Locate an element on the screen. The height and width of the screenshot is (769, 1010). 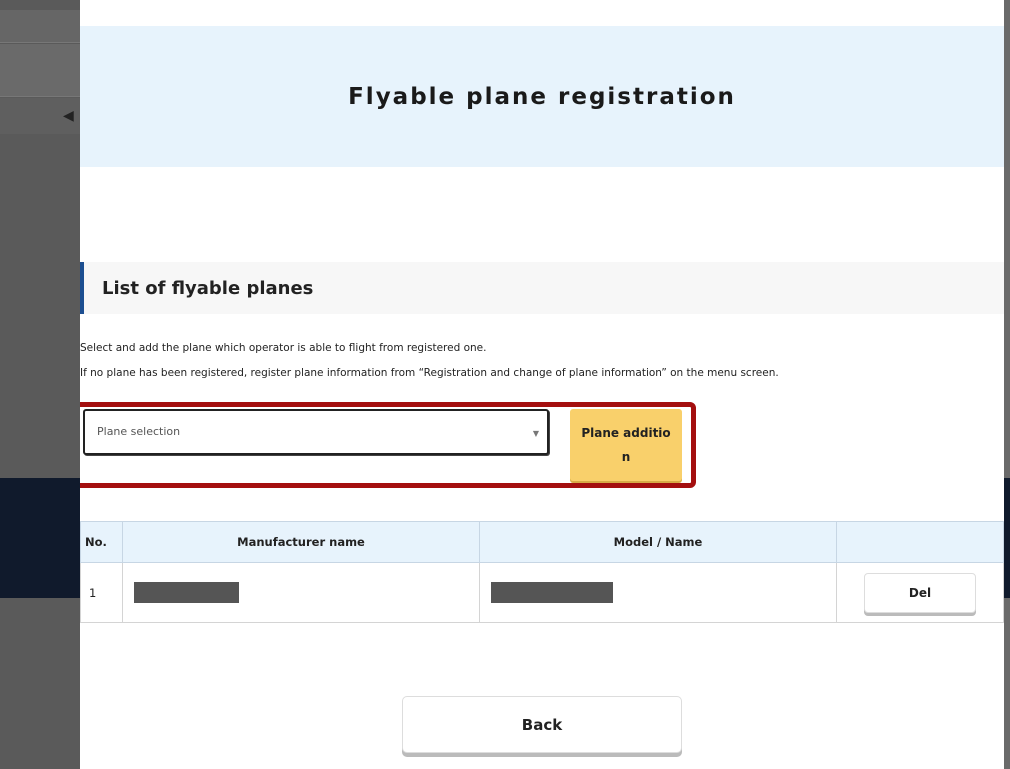
modal-title: Flyable plane registration is located at coordinates (542, 96).